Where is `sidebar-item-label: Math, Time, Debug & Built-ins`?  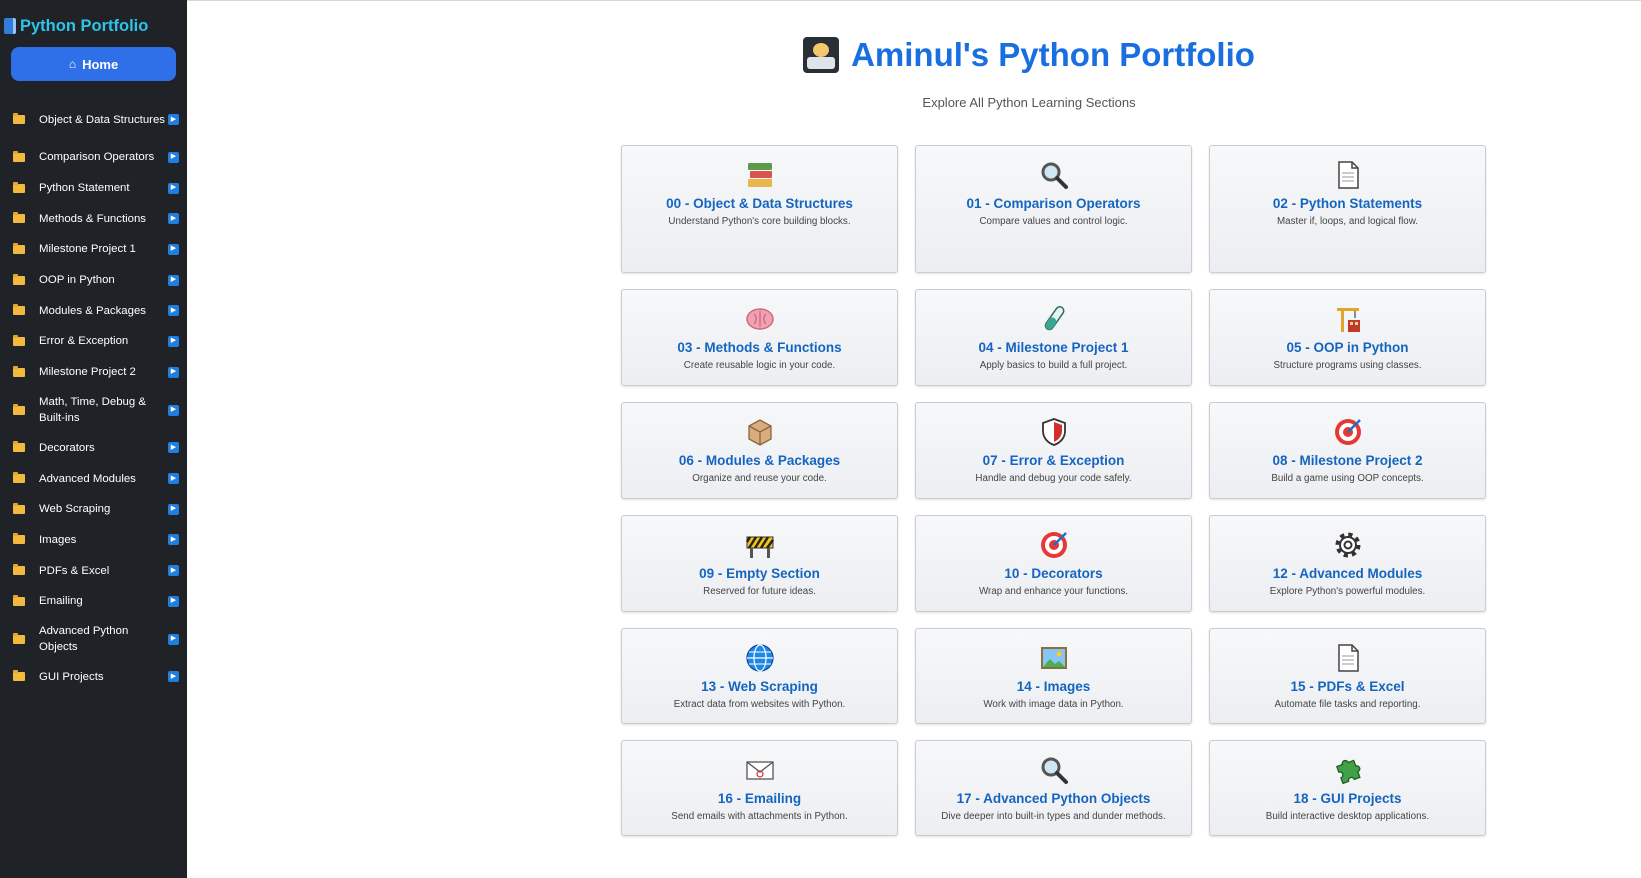
sidebar-item-label: Math, Time, Debug & Built-ins is located at coordinates (92, 410).